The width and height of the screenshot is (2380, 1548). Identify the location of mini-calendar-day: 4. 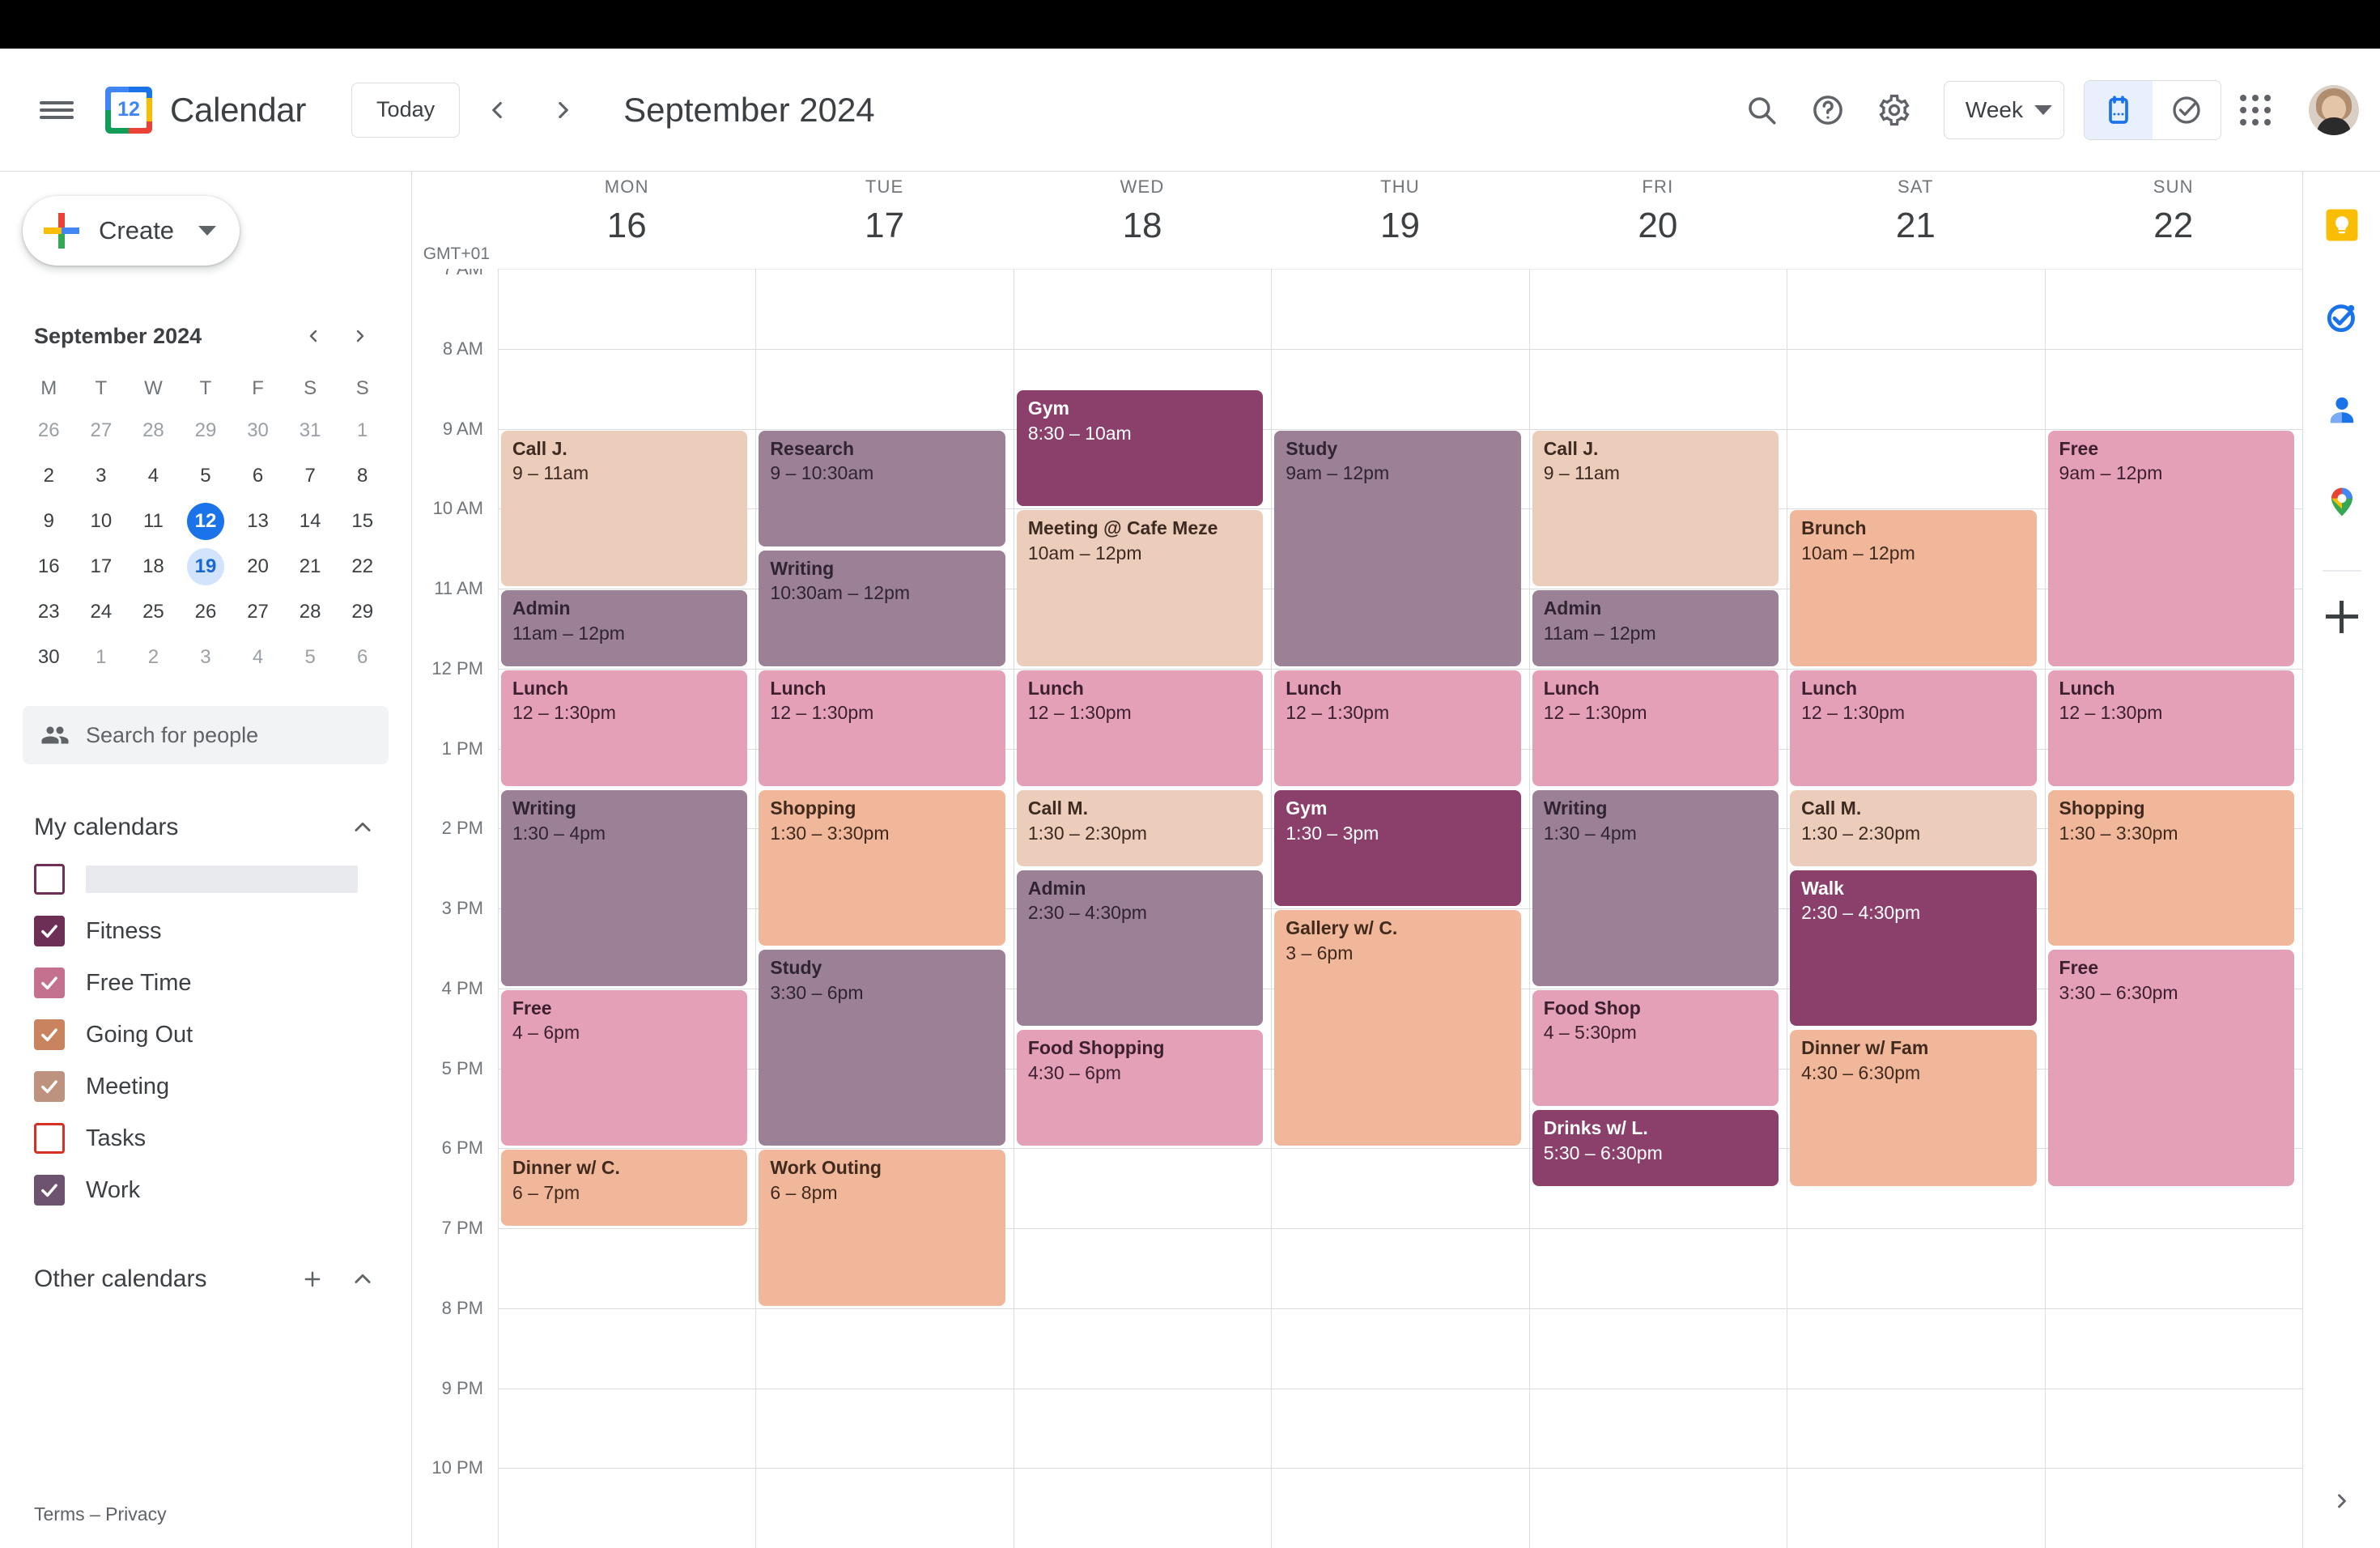
(258, 657).